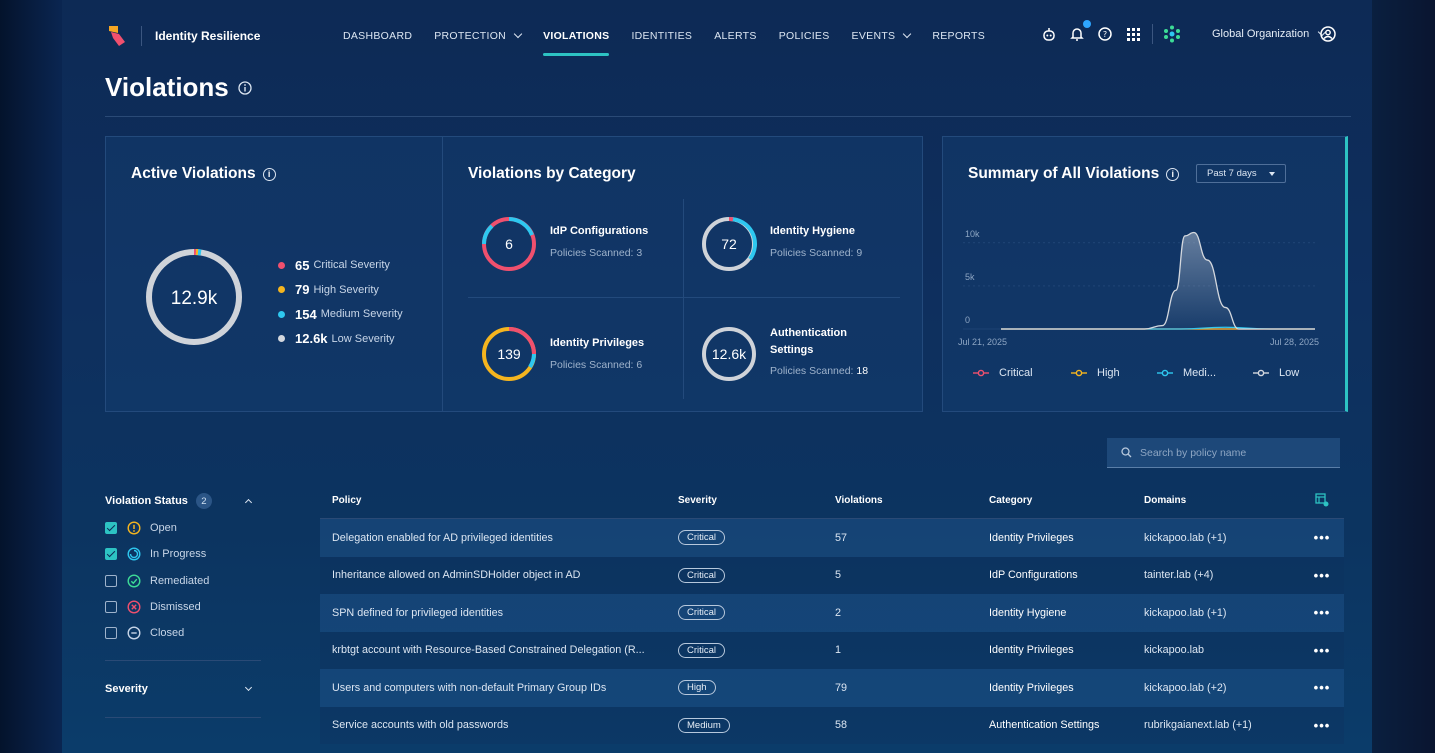  Describe the element at coordinates (377, 36) in the screenshot. I see `nav-item-dashboard: DASHBOARD` at that location.